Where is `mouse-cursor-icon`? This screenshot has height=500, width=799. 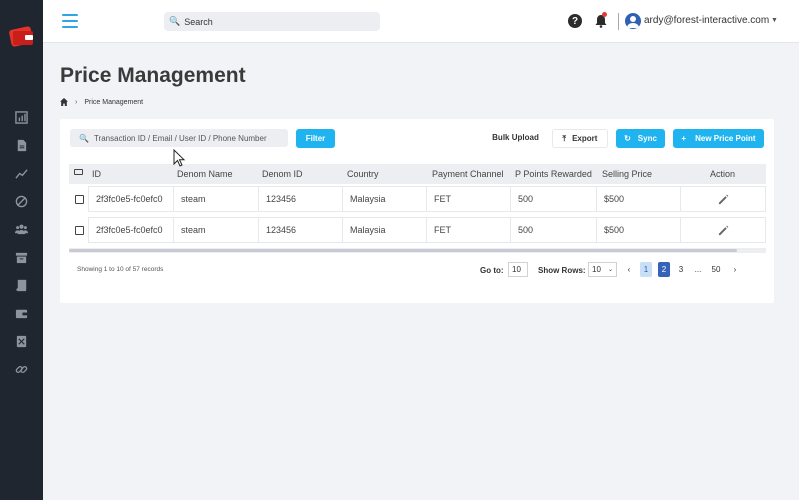
mouse-cursor-icon is located at coordinates (179, 158).